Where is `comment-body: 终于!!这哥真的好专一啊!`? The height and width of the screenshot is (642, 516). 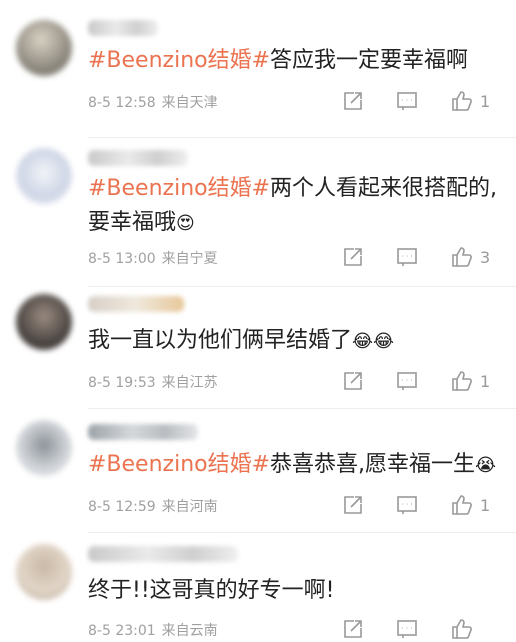
comment-body: 终于!!这哥真的好专一啊! is located at coordinates (211, 590).